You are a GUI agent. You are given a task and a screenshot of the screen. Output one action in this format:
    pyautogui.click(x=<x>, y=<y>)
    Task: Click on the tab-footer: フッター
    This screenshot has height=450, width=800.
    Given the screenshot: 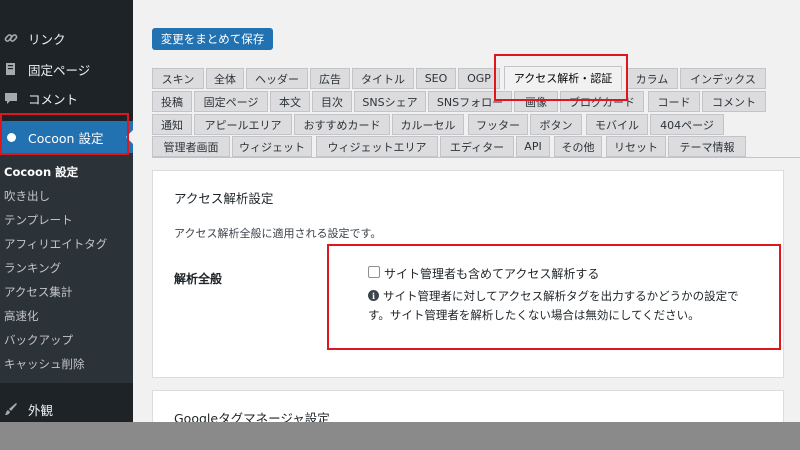 What is the action you would take?
    pyautogui.click(x=498, y=124)
    